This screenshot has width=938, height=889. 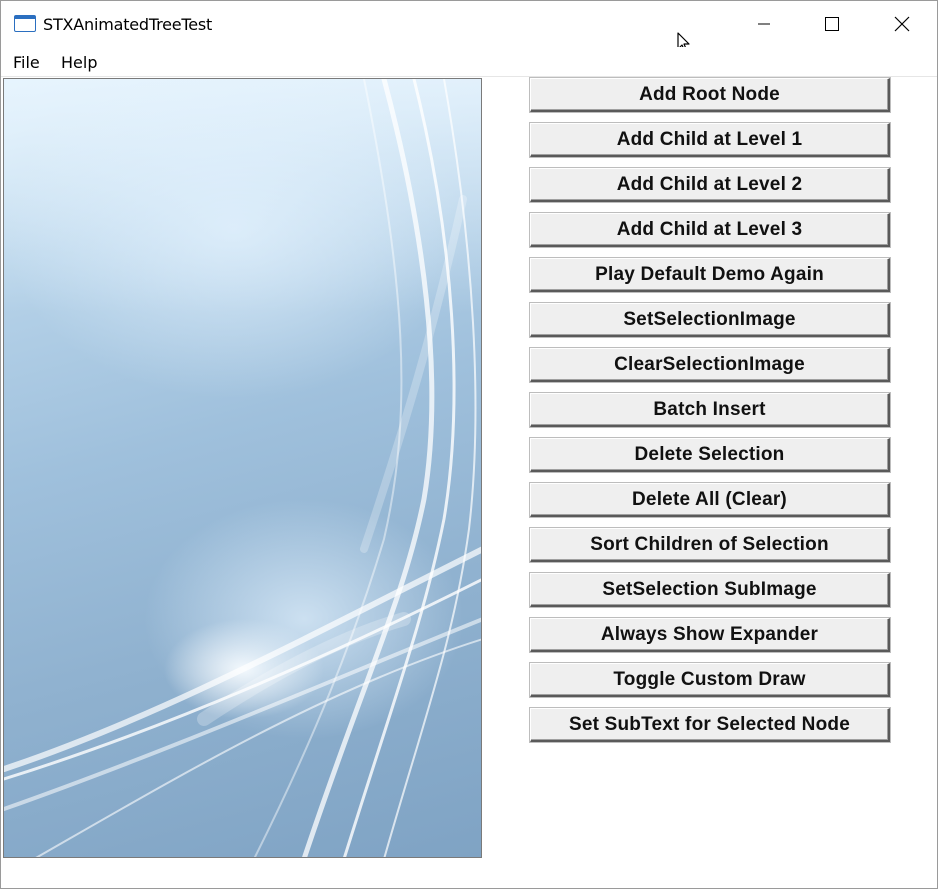 I want to click on window-app-icon, so click(x=25, y=23).